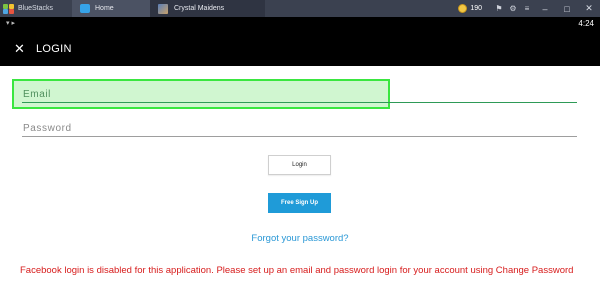 The height and width of the screenshot is (300, 600). Describe the element at coordinates (299, 94) in the screenshot. I see `email-field: Email` at that location.